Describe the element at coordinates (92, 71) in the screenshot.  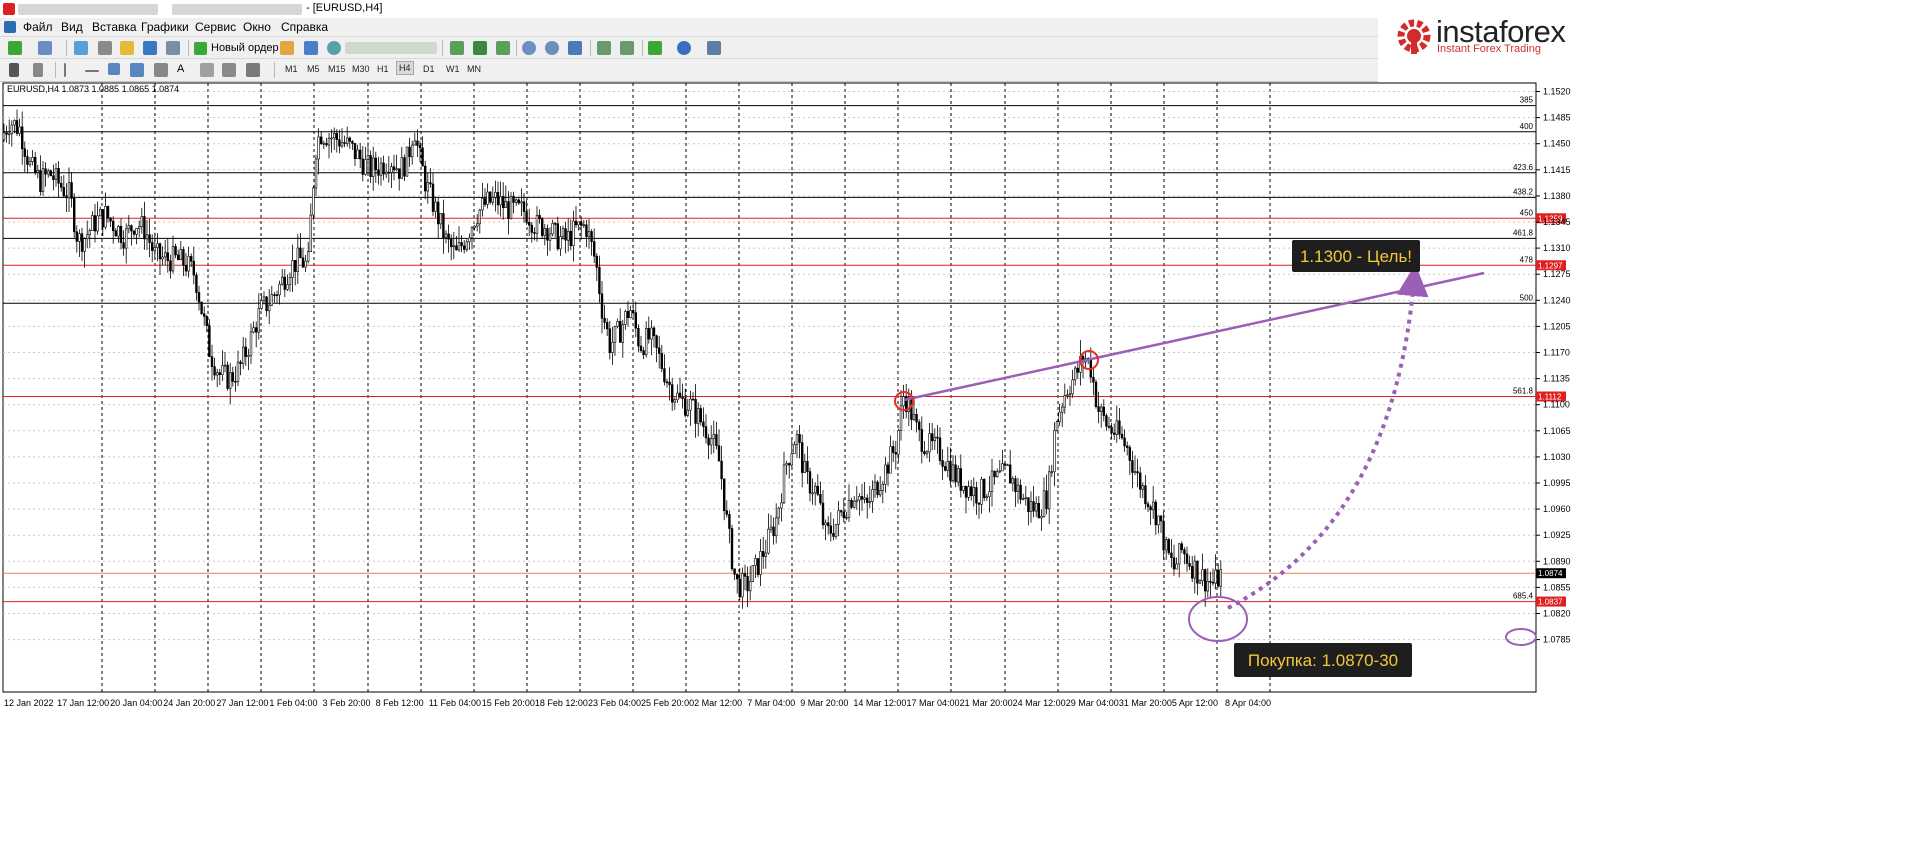
I see `horizontal-line-icon` at that location.